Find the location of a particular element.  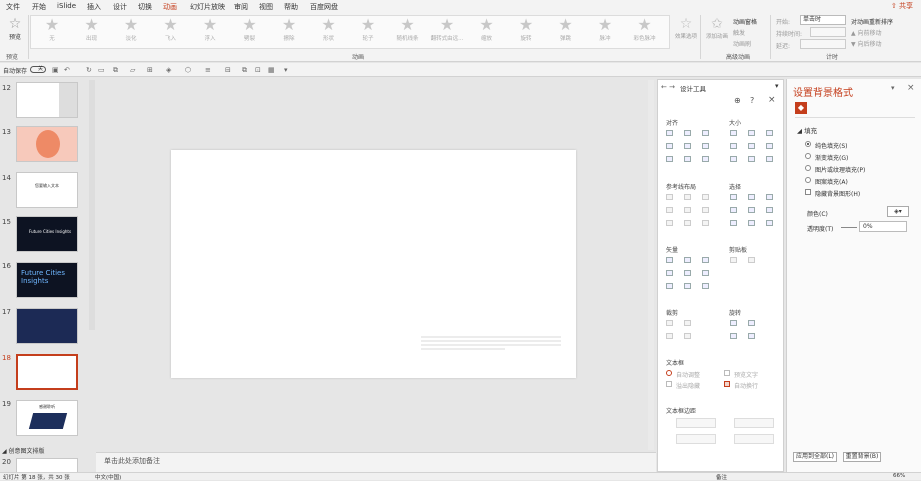

margin-left-input is located at coordinates (696, 423).